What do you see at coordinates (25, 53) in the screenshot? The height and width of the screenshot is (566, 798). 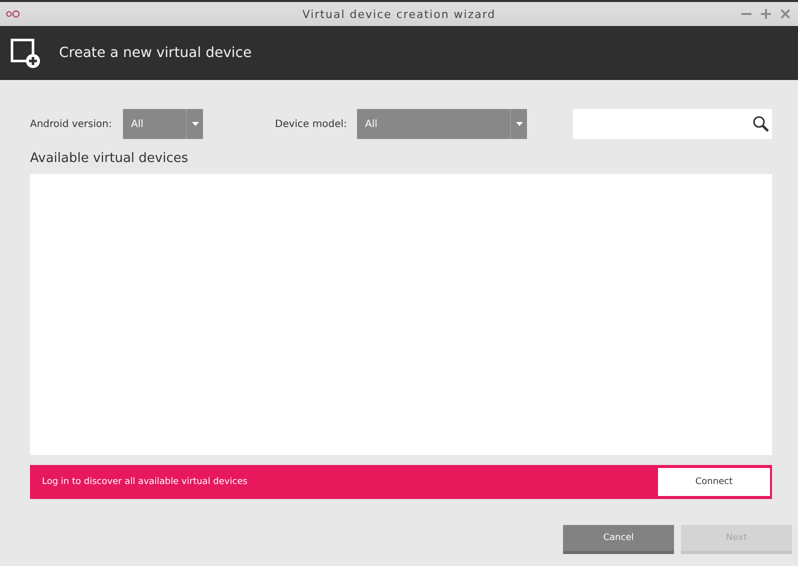 I see `add-device-icon` at bounding box center [25, 53].